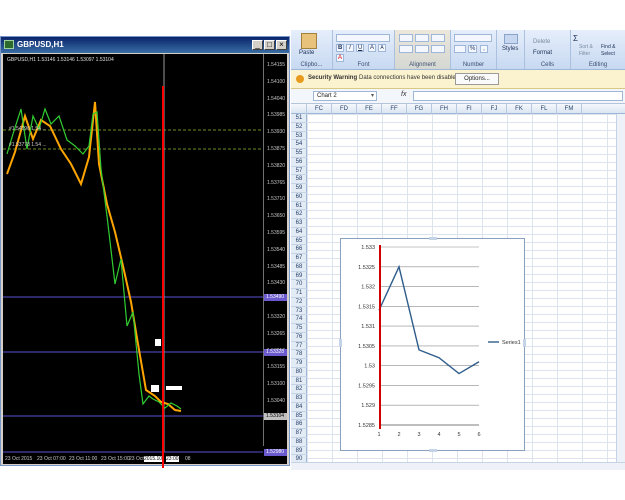 The image size is (625, 500). What do you see at coordinates (299, 442) in the screenshot?
I see `row-header: 88` at bounding box center [299, 442].